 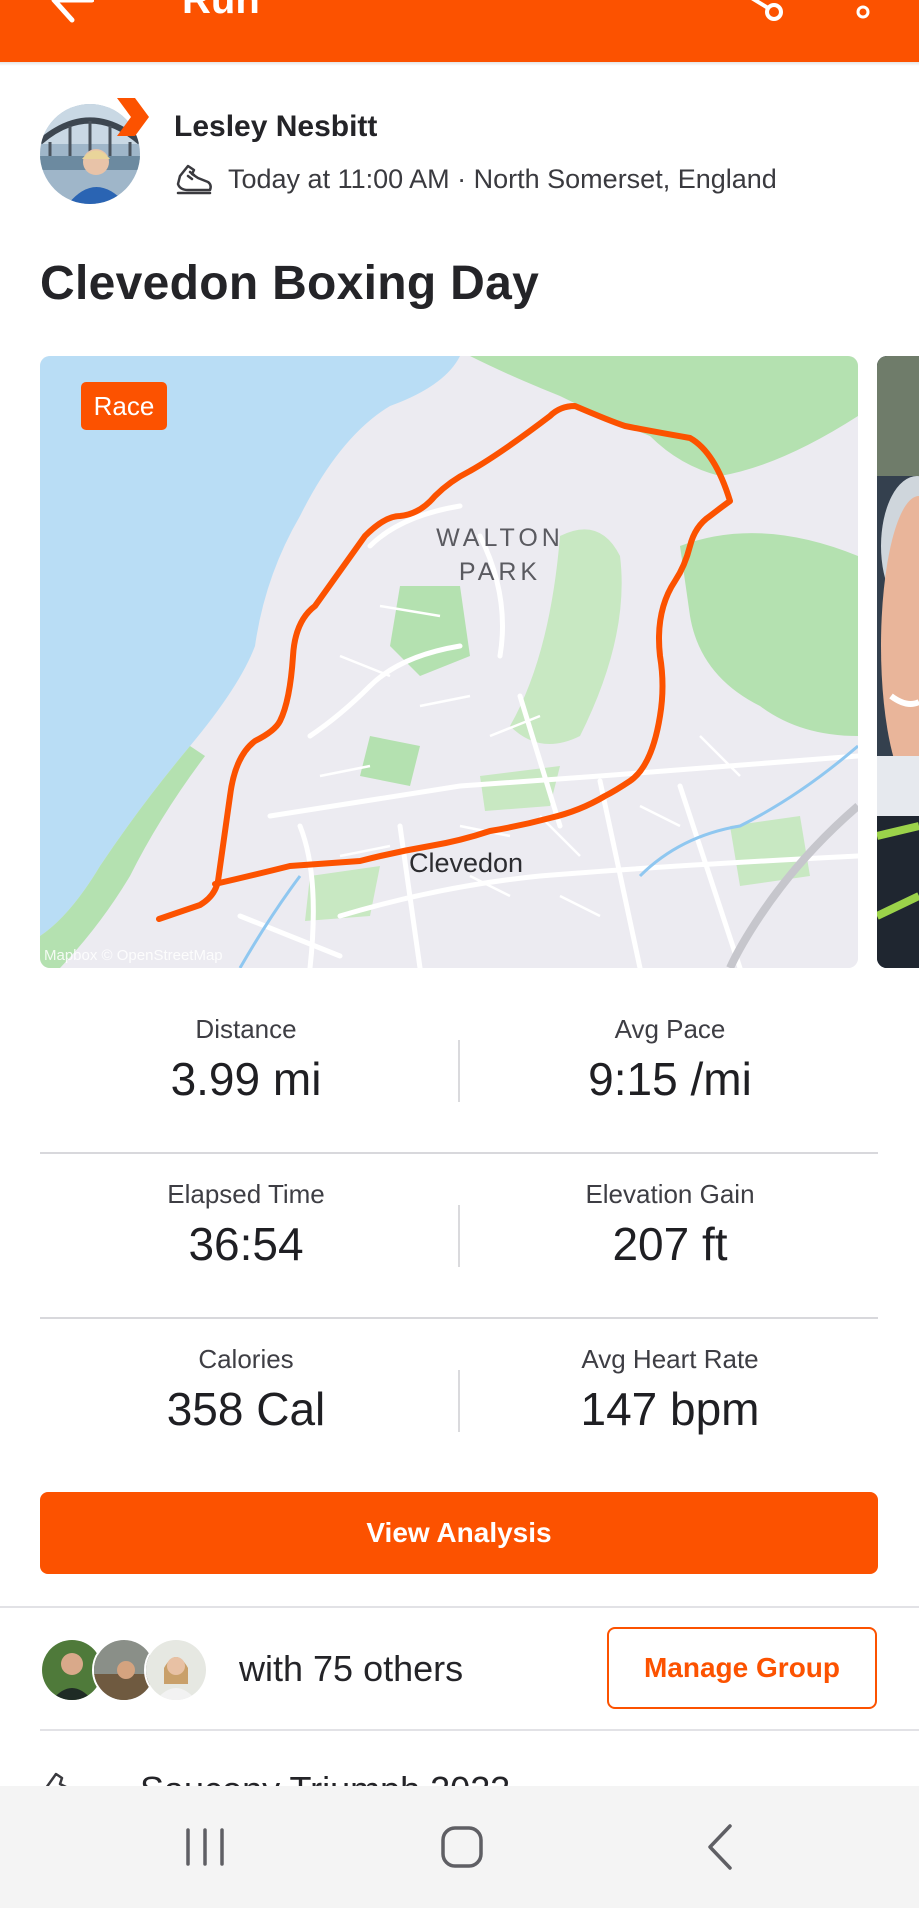 I want to click on stat-label: Avg Pace, so click(x=670, y=1029).